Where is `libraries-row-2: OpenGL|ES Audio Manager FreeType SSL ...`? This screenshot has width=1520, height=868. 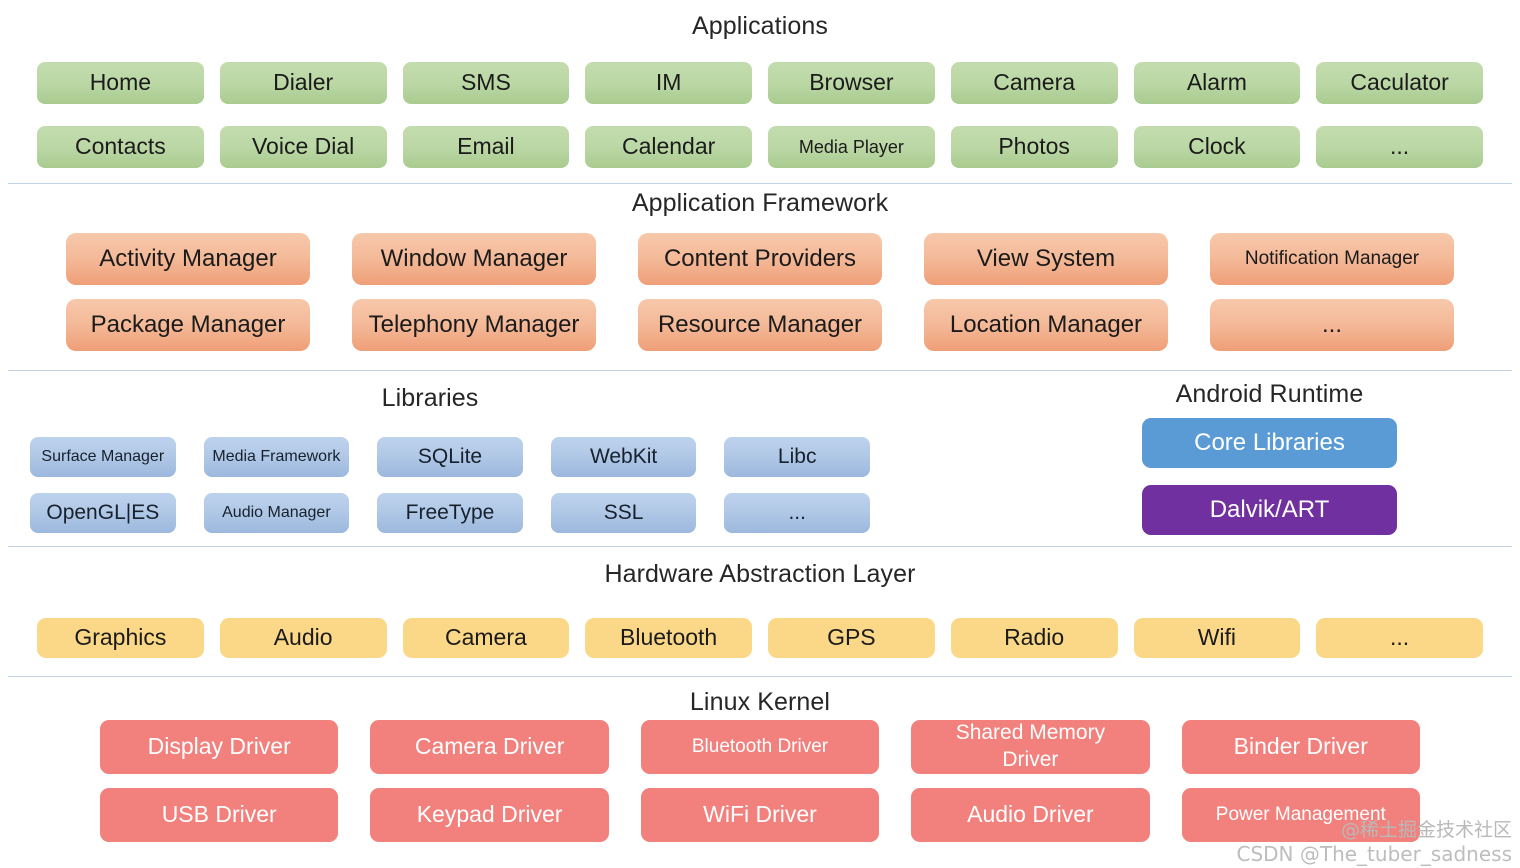
libraries-row-2: OpenGL|ES Audio Manager FreeType SSL ... is located at coordinates (450, 513).